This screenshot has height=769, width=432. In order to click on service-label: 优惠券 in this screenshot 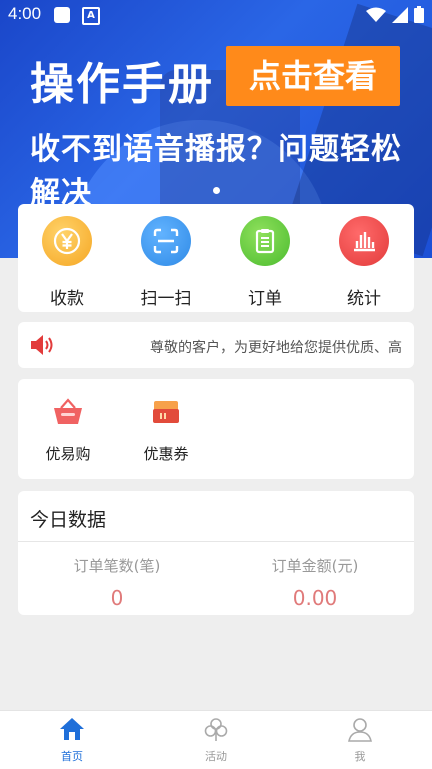, I will do `click(166, 454)`.